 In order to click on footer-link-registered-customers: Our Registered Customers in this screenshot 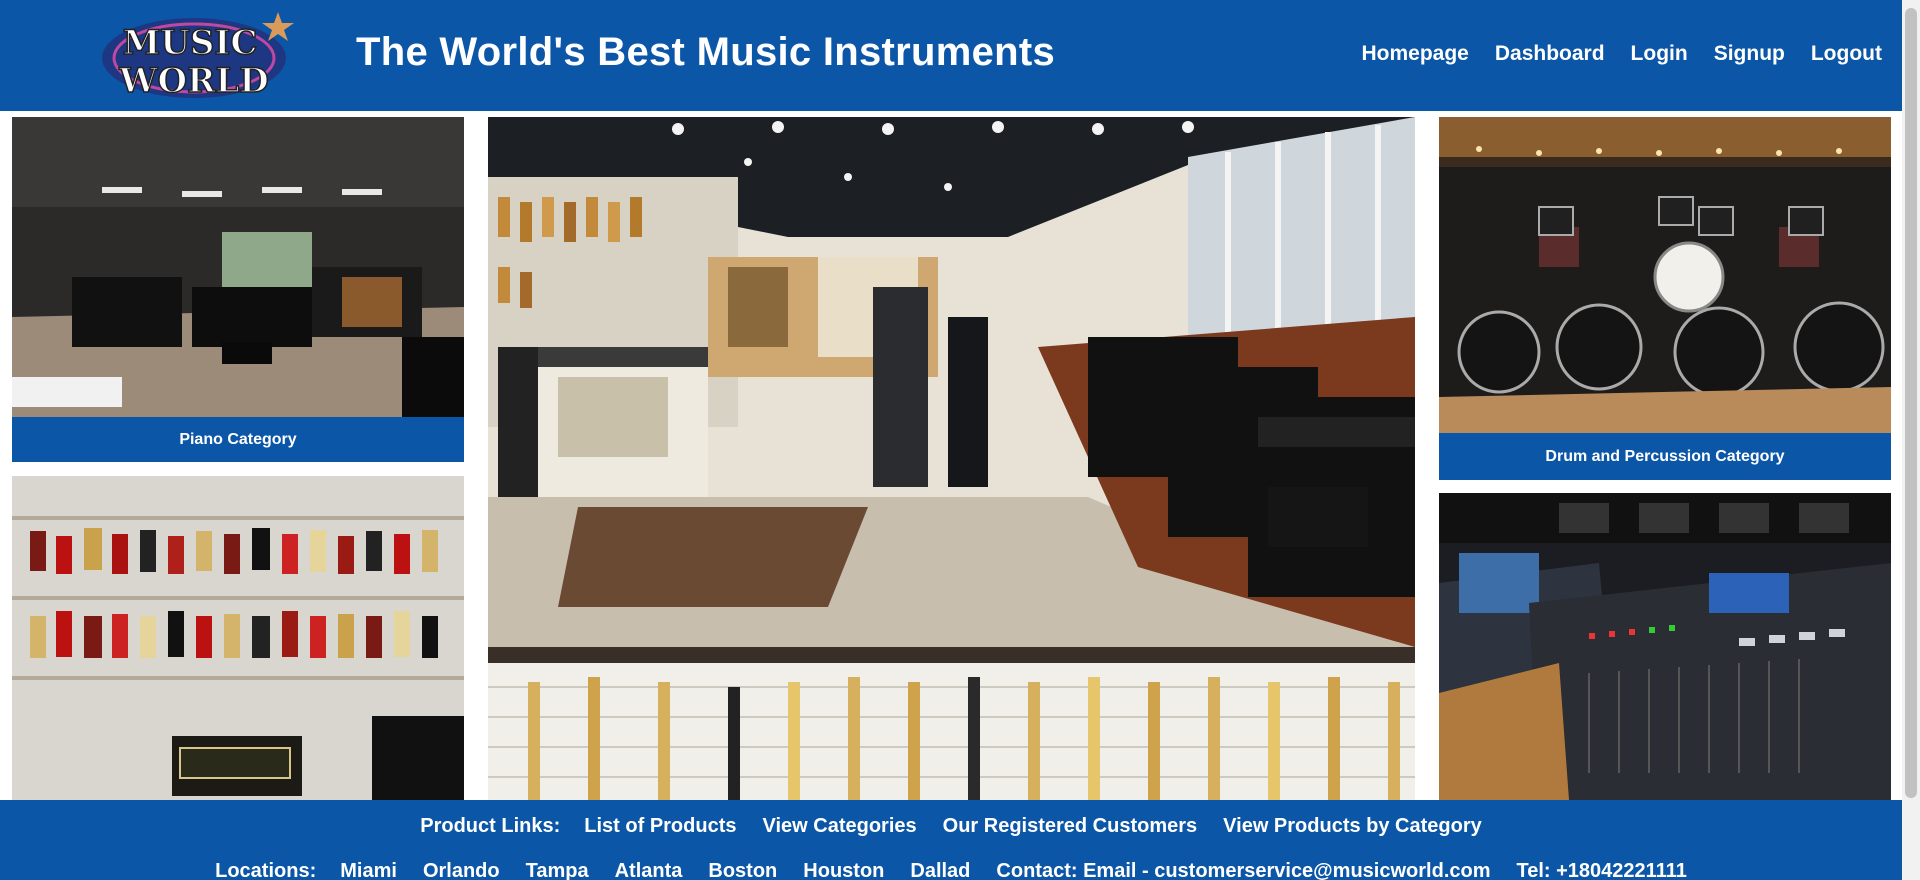, I will do `click(1070, 826)`.